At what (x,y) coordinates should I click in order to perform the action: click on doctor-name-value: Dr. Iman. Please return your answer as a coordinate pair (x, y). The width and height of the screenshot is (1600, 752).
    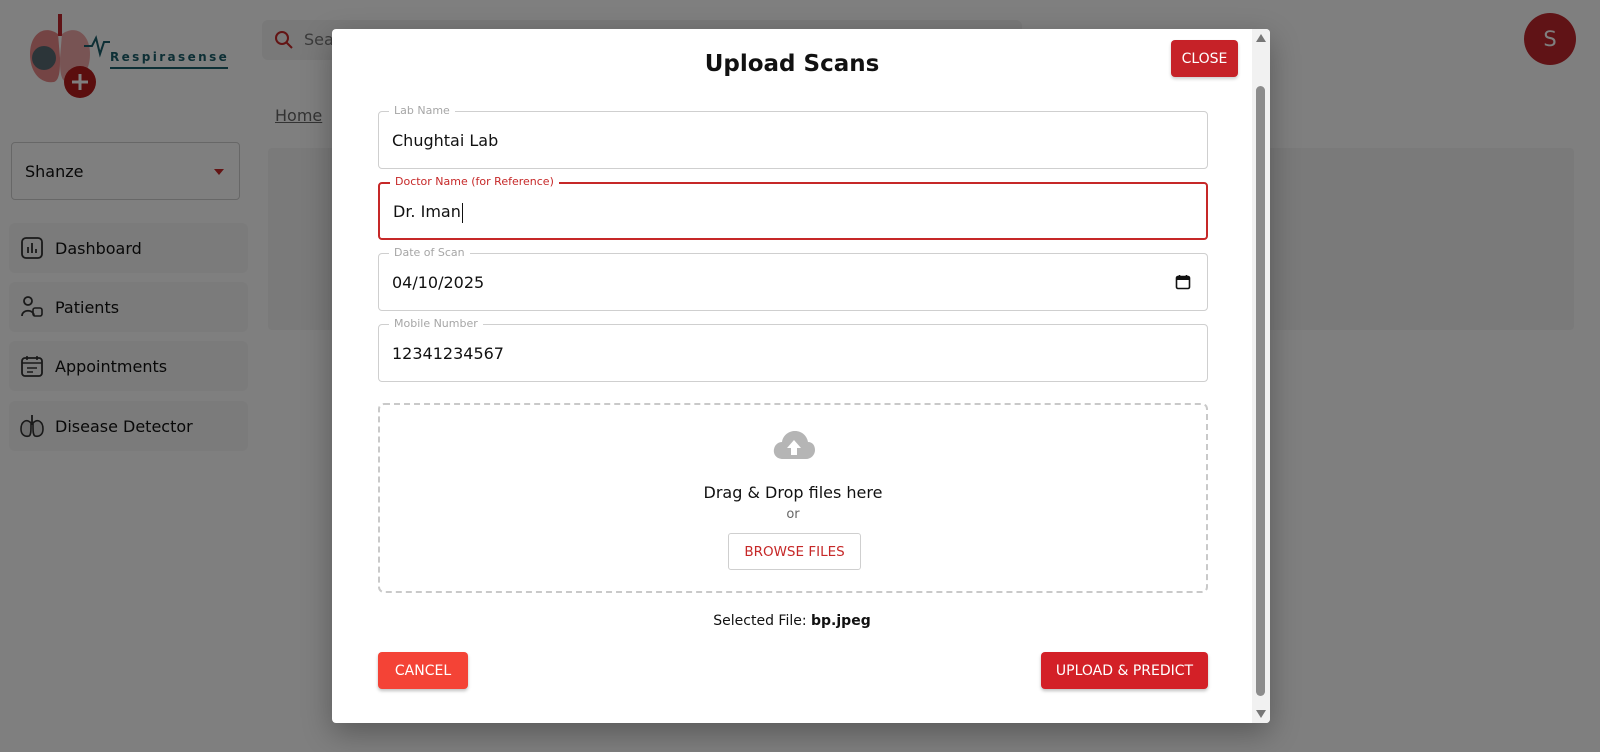
    Looking at the image, I should click on (427, 211).